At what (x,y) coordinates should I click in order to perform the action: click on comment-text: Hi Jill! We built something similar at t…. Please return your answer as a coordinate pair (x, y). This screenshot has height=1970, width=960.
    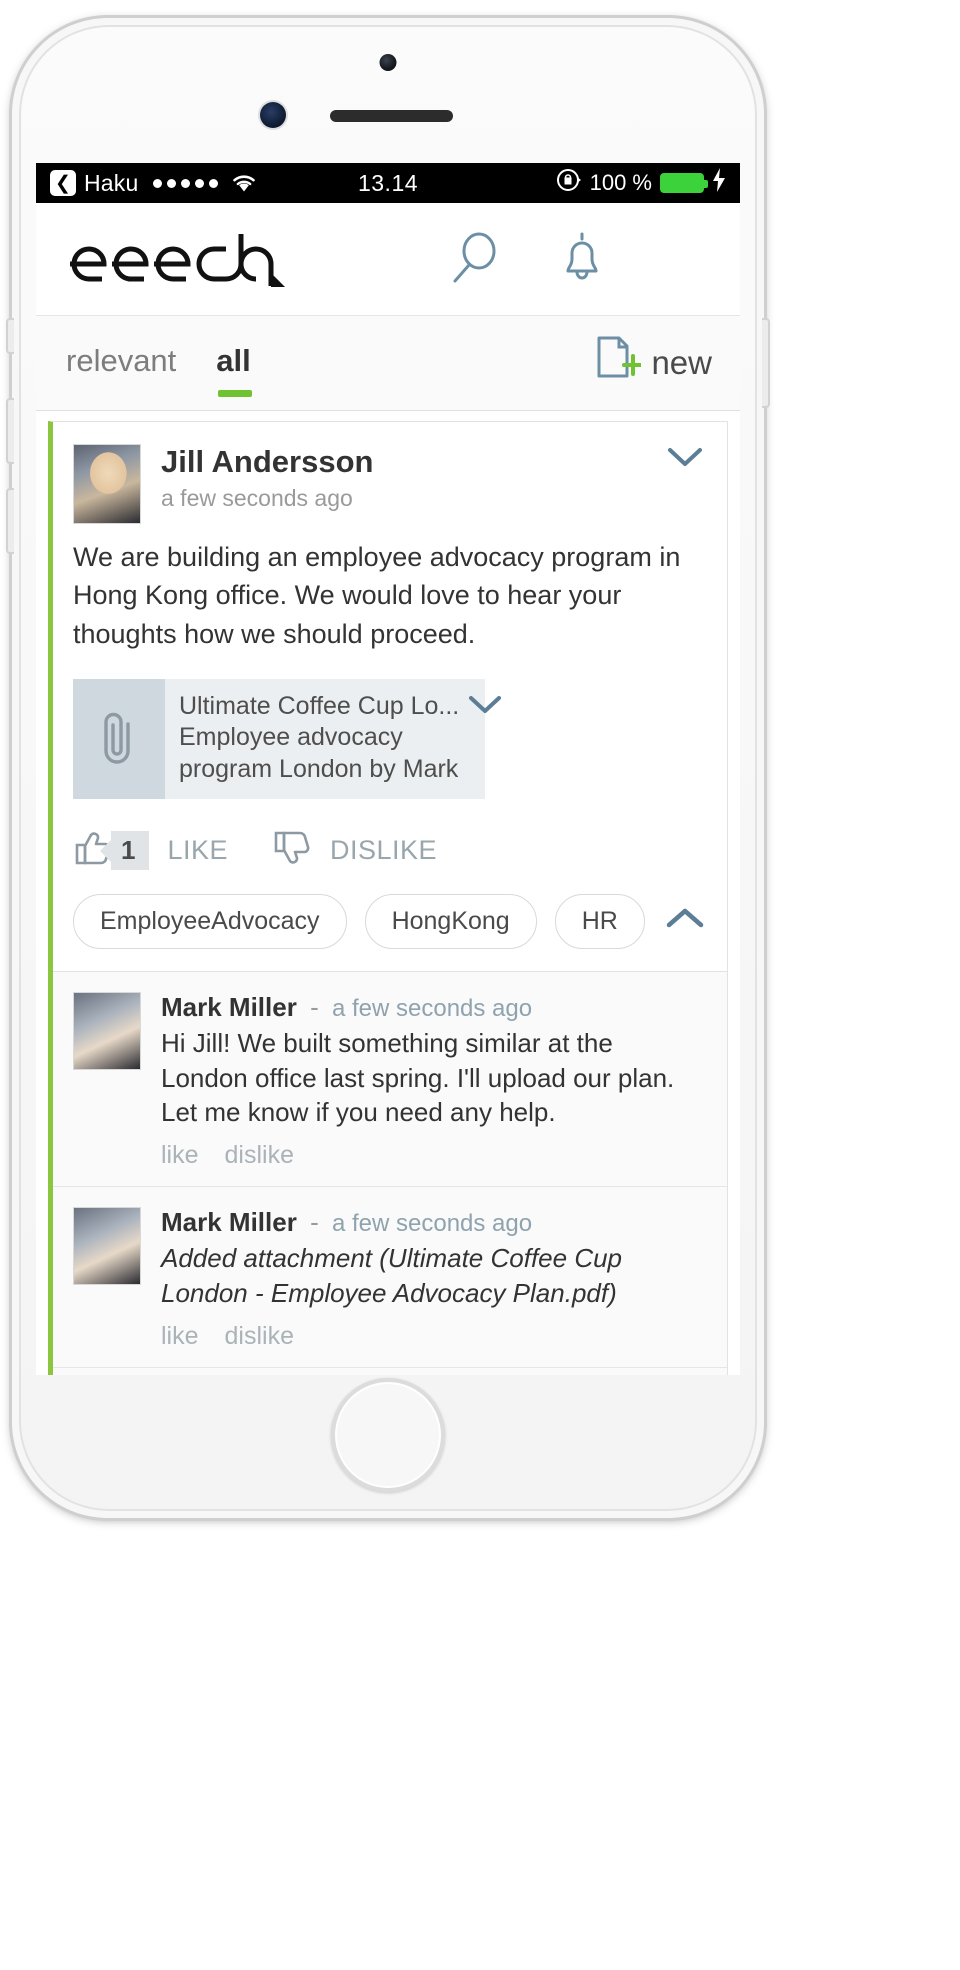
    Looking at the image, I should click on (418, 1078).